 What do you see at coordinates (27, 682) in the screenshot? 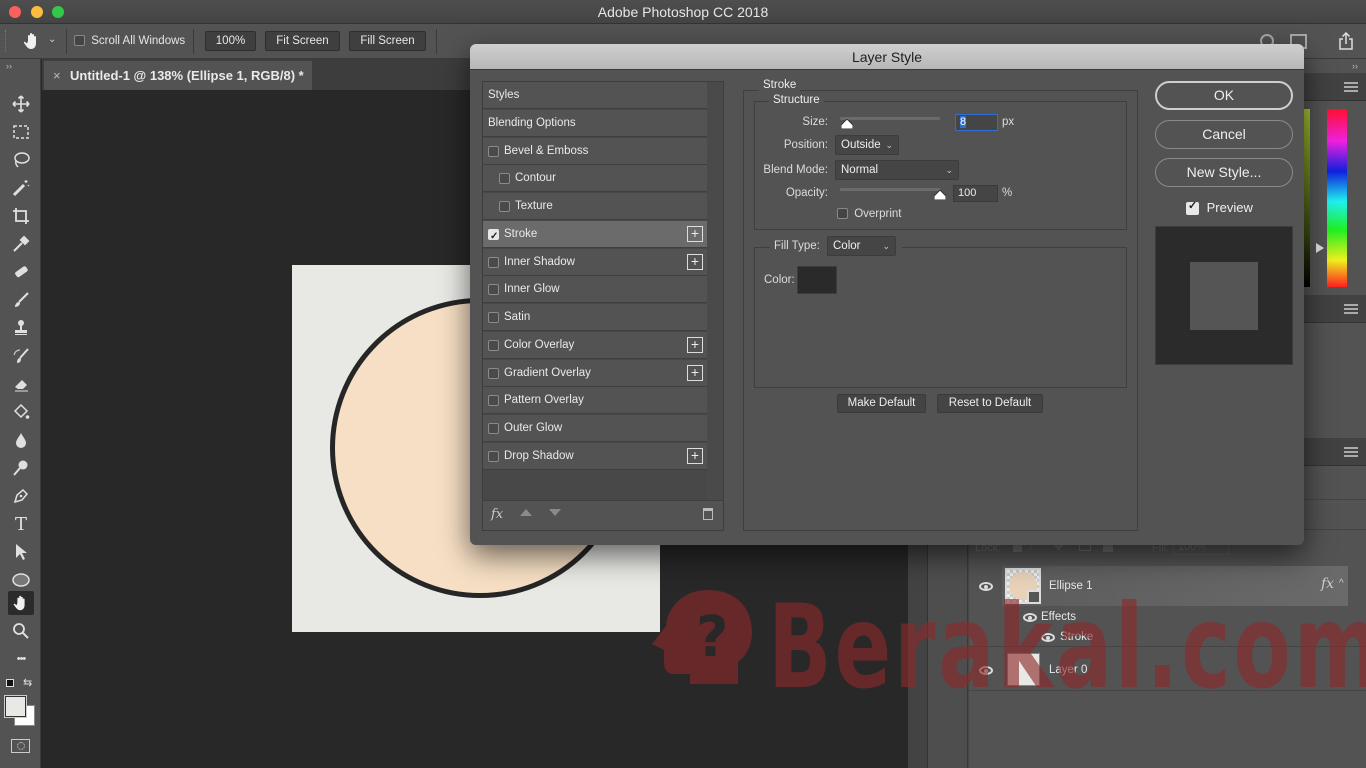
I see `swap-colors-icon: ⇆` at bounding box center [27, 682].